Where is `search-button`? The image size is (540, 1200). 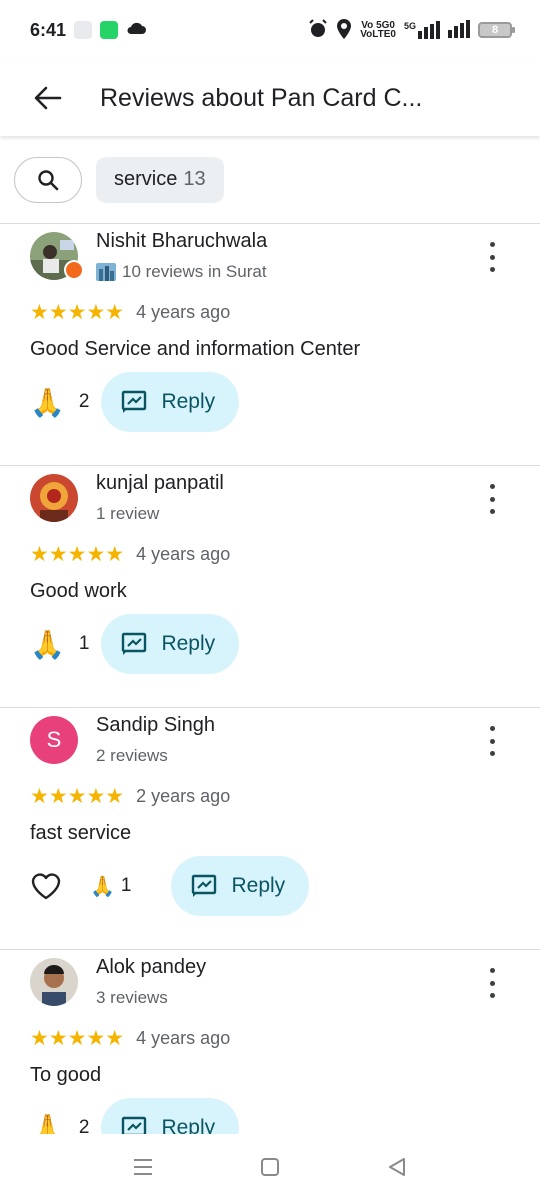
search-button is located at coordinates (48, 179).